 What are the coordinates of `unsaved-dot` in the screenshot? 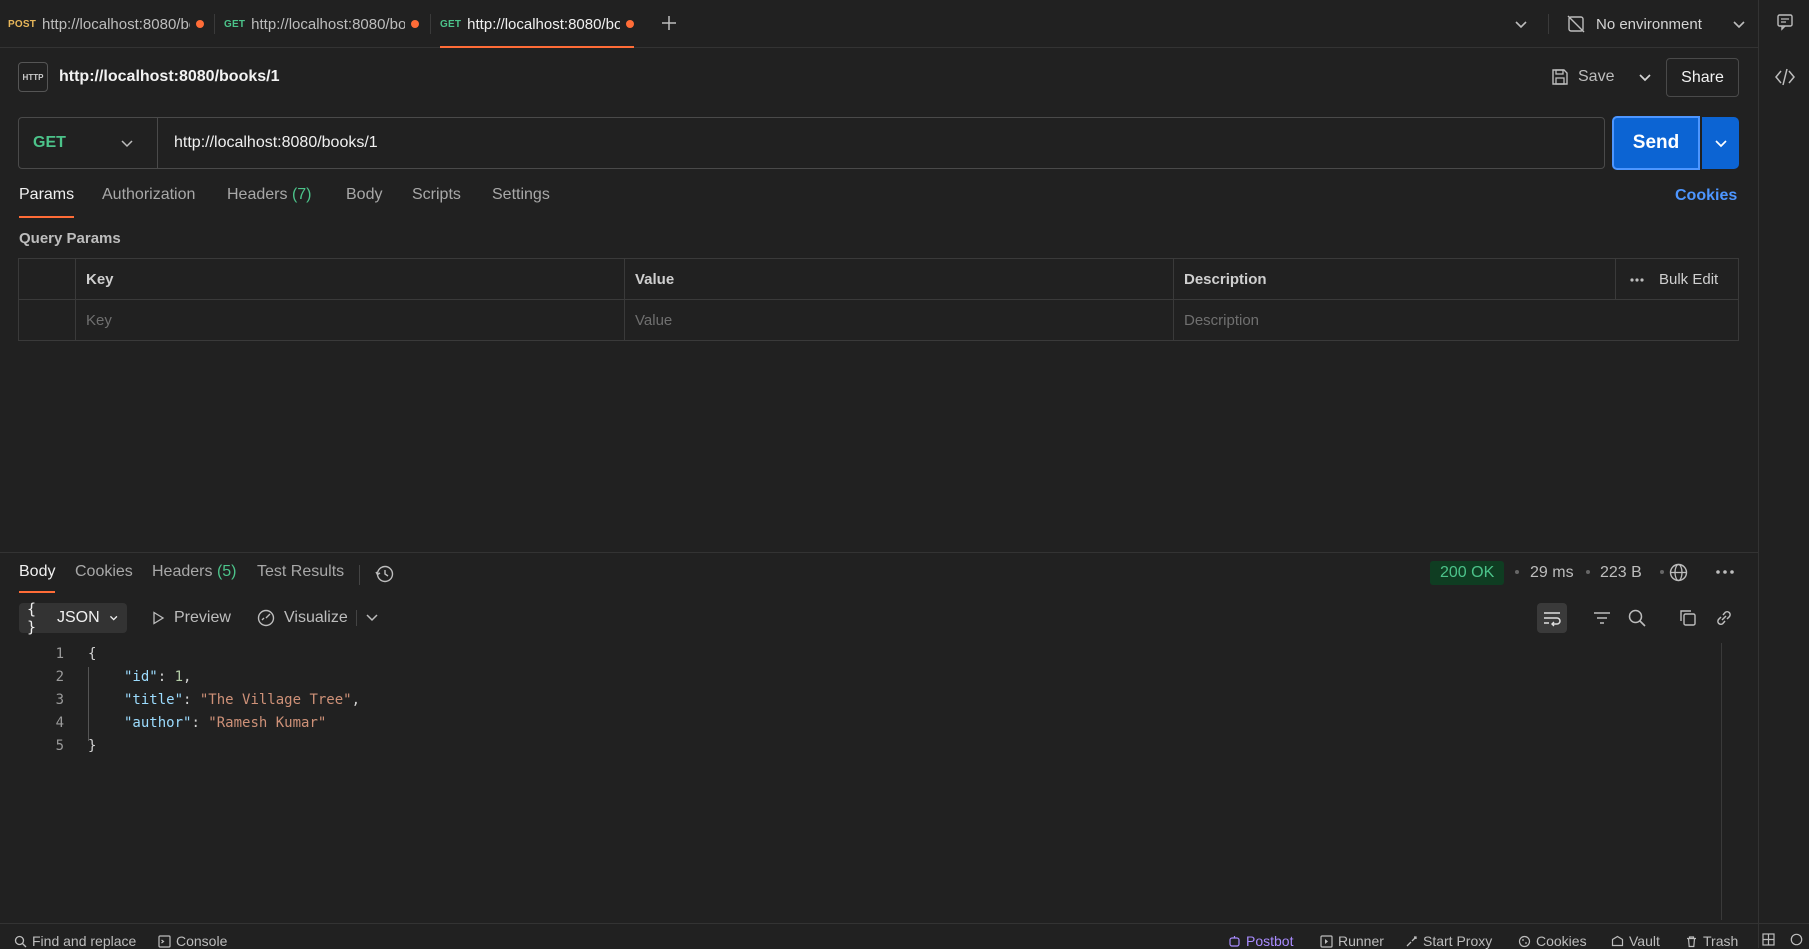 It's located at (415, 24).